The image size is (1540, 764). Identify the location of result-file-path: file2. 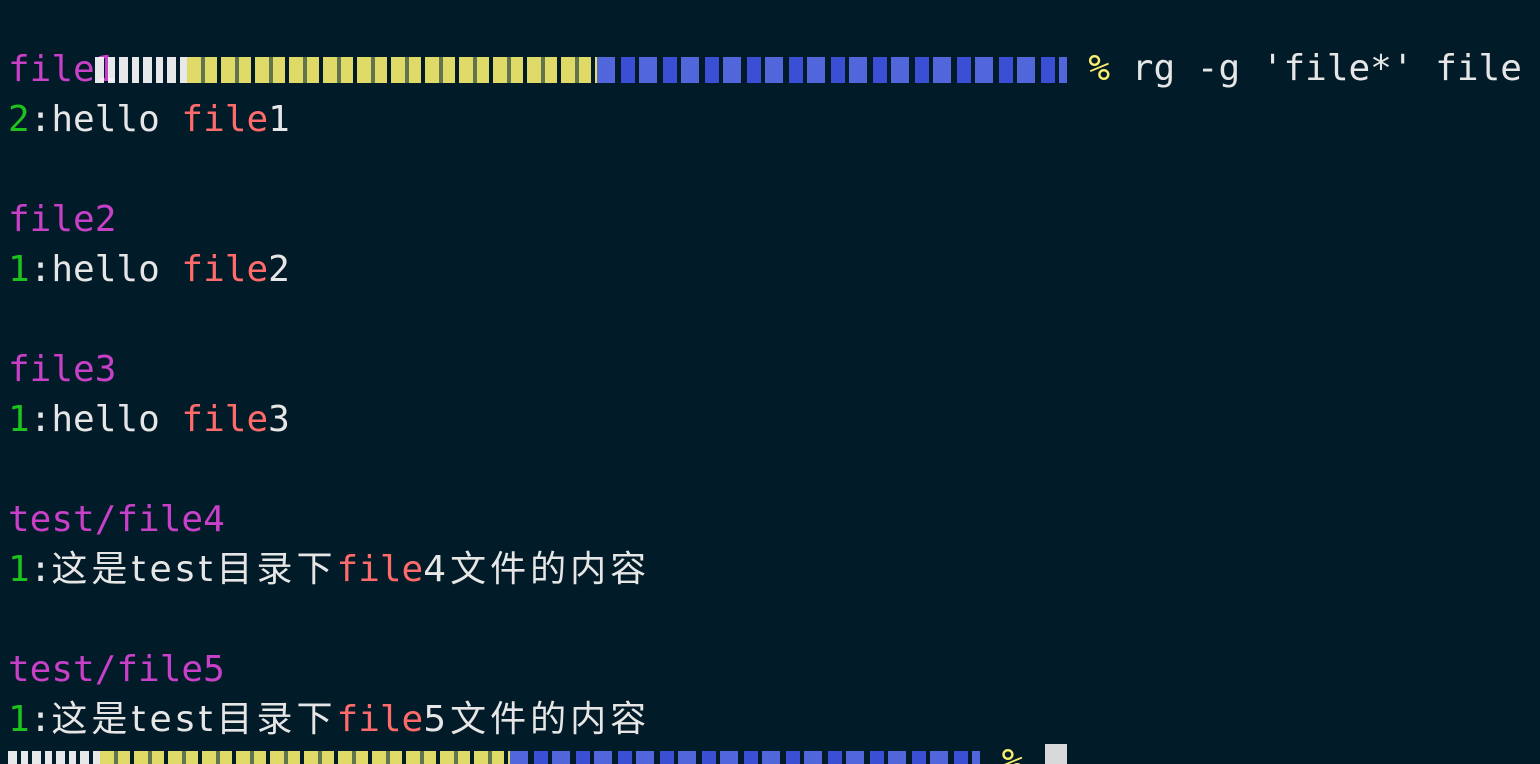
(774, 221).